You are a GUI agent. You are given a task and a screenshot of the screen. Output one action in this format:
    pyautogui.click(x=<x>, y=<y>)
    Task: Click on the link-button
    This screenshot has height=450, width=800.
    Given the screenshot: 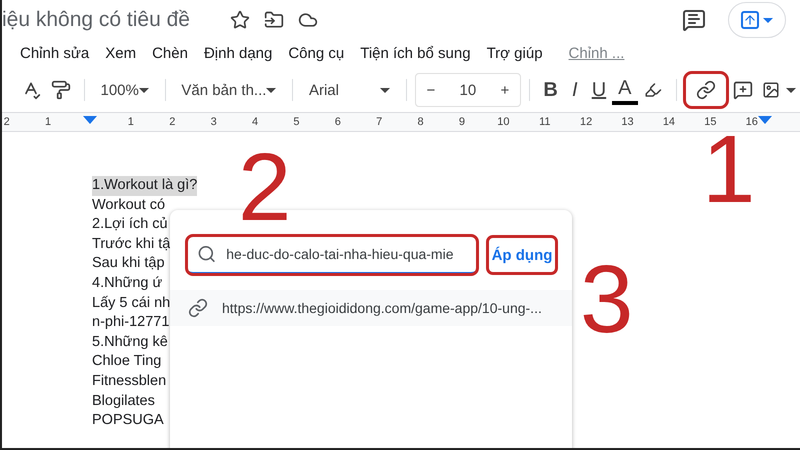 What is the action you would take?
    pyautogui.click(x=706, y=90)
    